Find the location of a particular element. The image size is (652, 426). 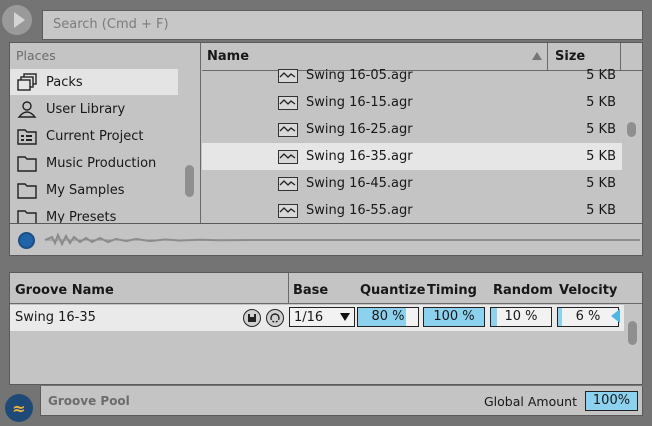

column-divider is located at coordinates (288, 288).